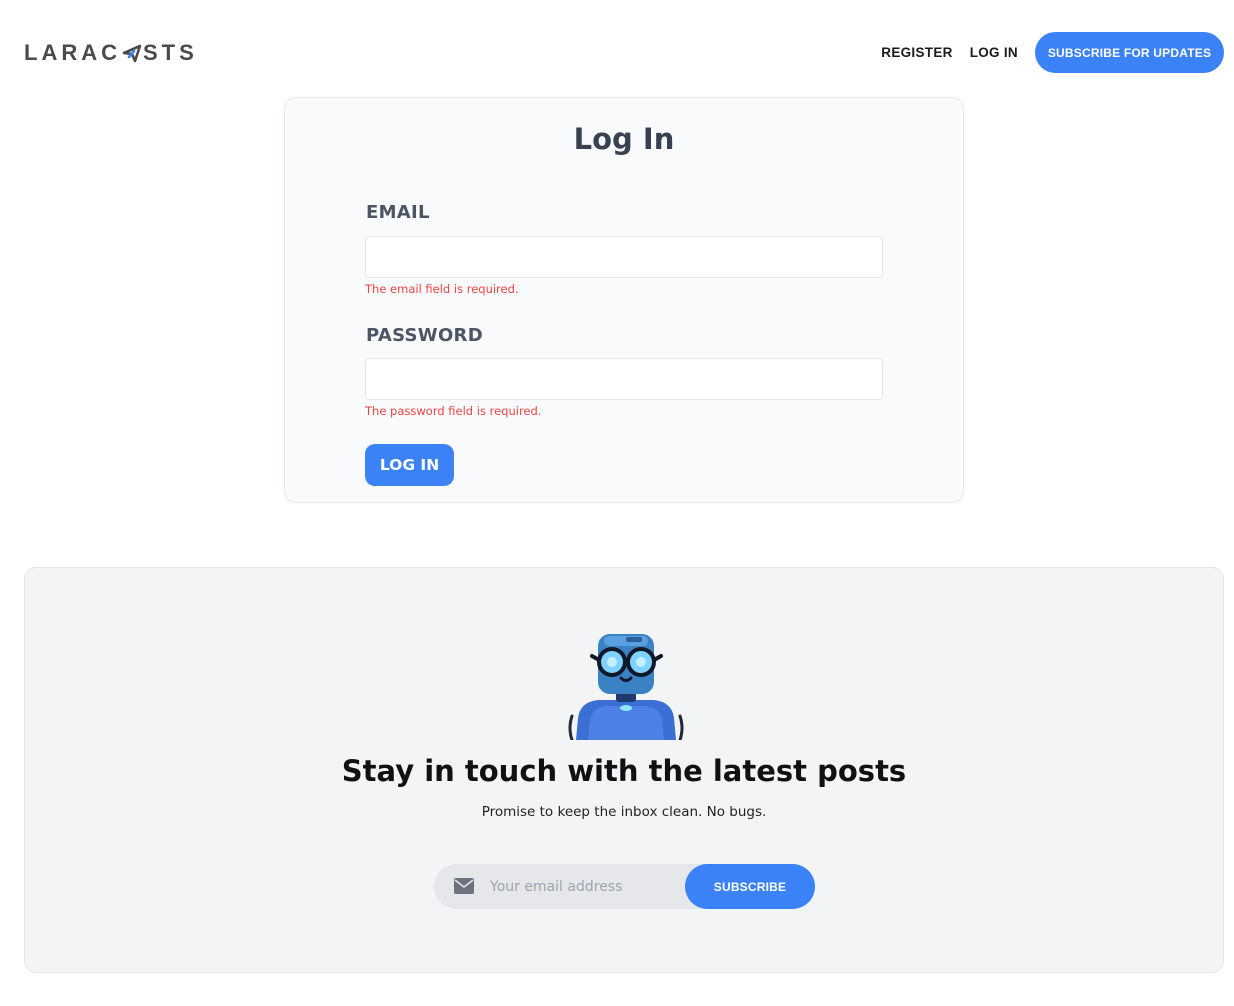 The image size is (1234, 1006). What do you see at coordinates (624, 139) in the screenshot?
I see `login-title: Log In` at bounding box center [624, 139].